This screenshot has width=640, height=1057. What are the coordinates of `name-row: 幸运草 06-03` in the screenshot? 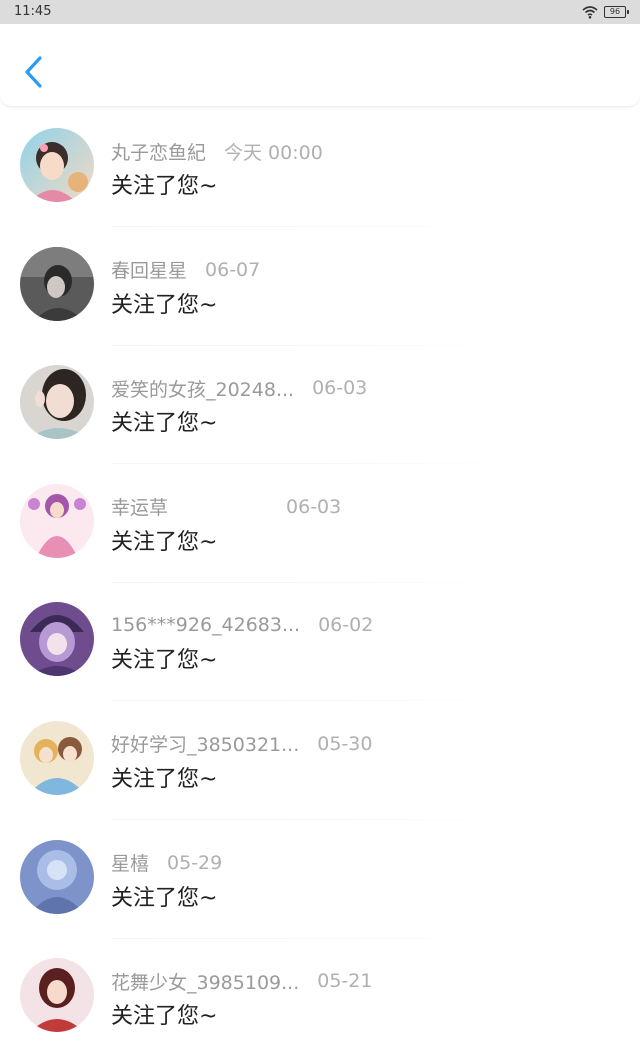 It's located at (226, 507).